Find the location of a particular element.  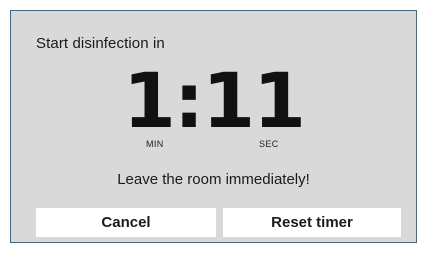

reset-timer-button: Reset timer is located at coordinates (312, 222).